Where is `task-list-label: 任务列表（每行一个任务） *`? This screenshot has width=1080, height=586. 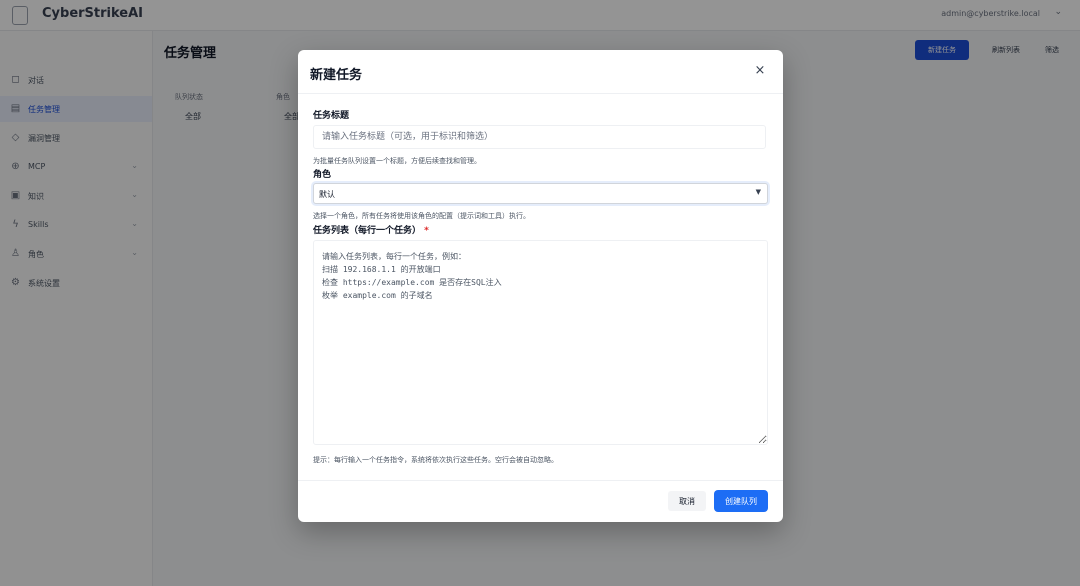 task-list-label: 任务列表（每行一个任务） * is located at coordinates (371, 229).